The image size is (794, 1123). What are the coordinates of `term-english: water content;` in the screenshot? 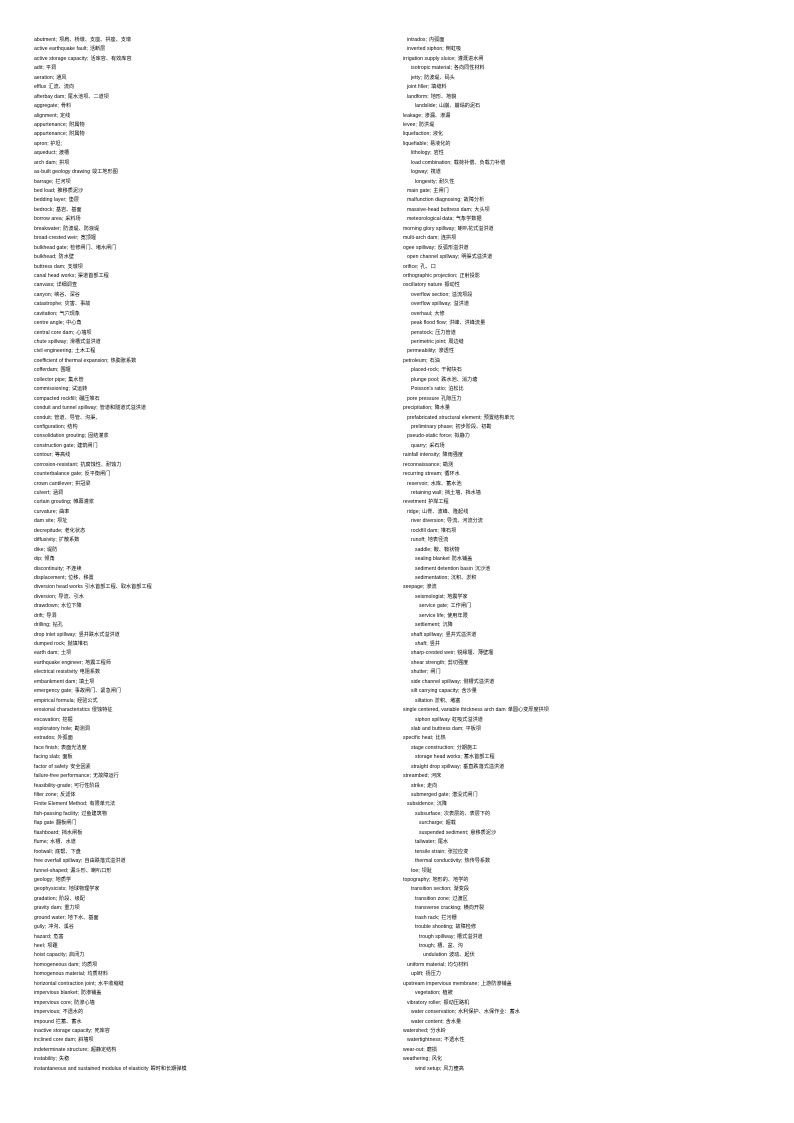 It's located at (427, 1021).